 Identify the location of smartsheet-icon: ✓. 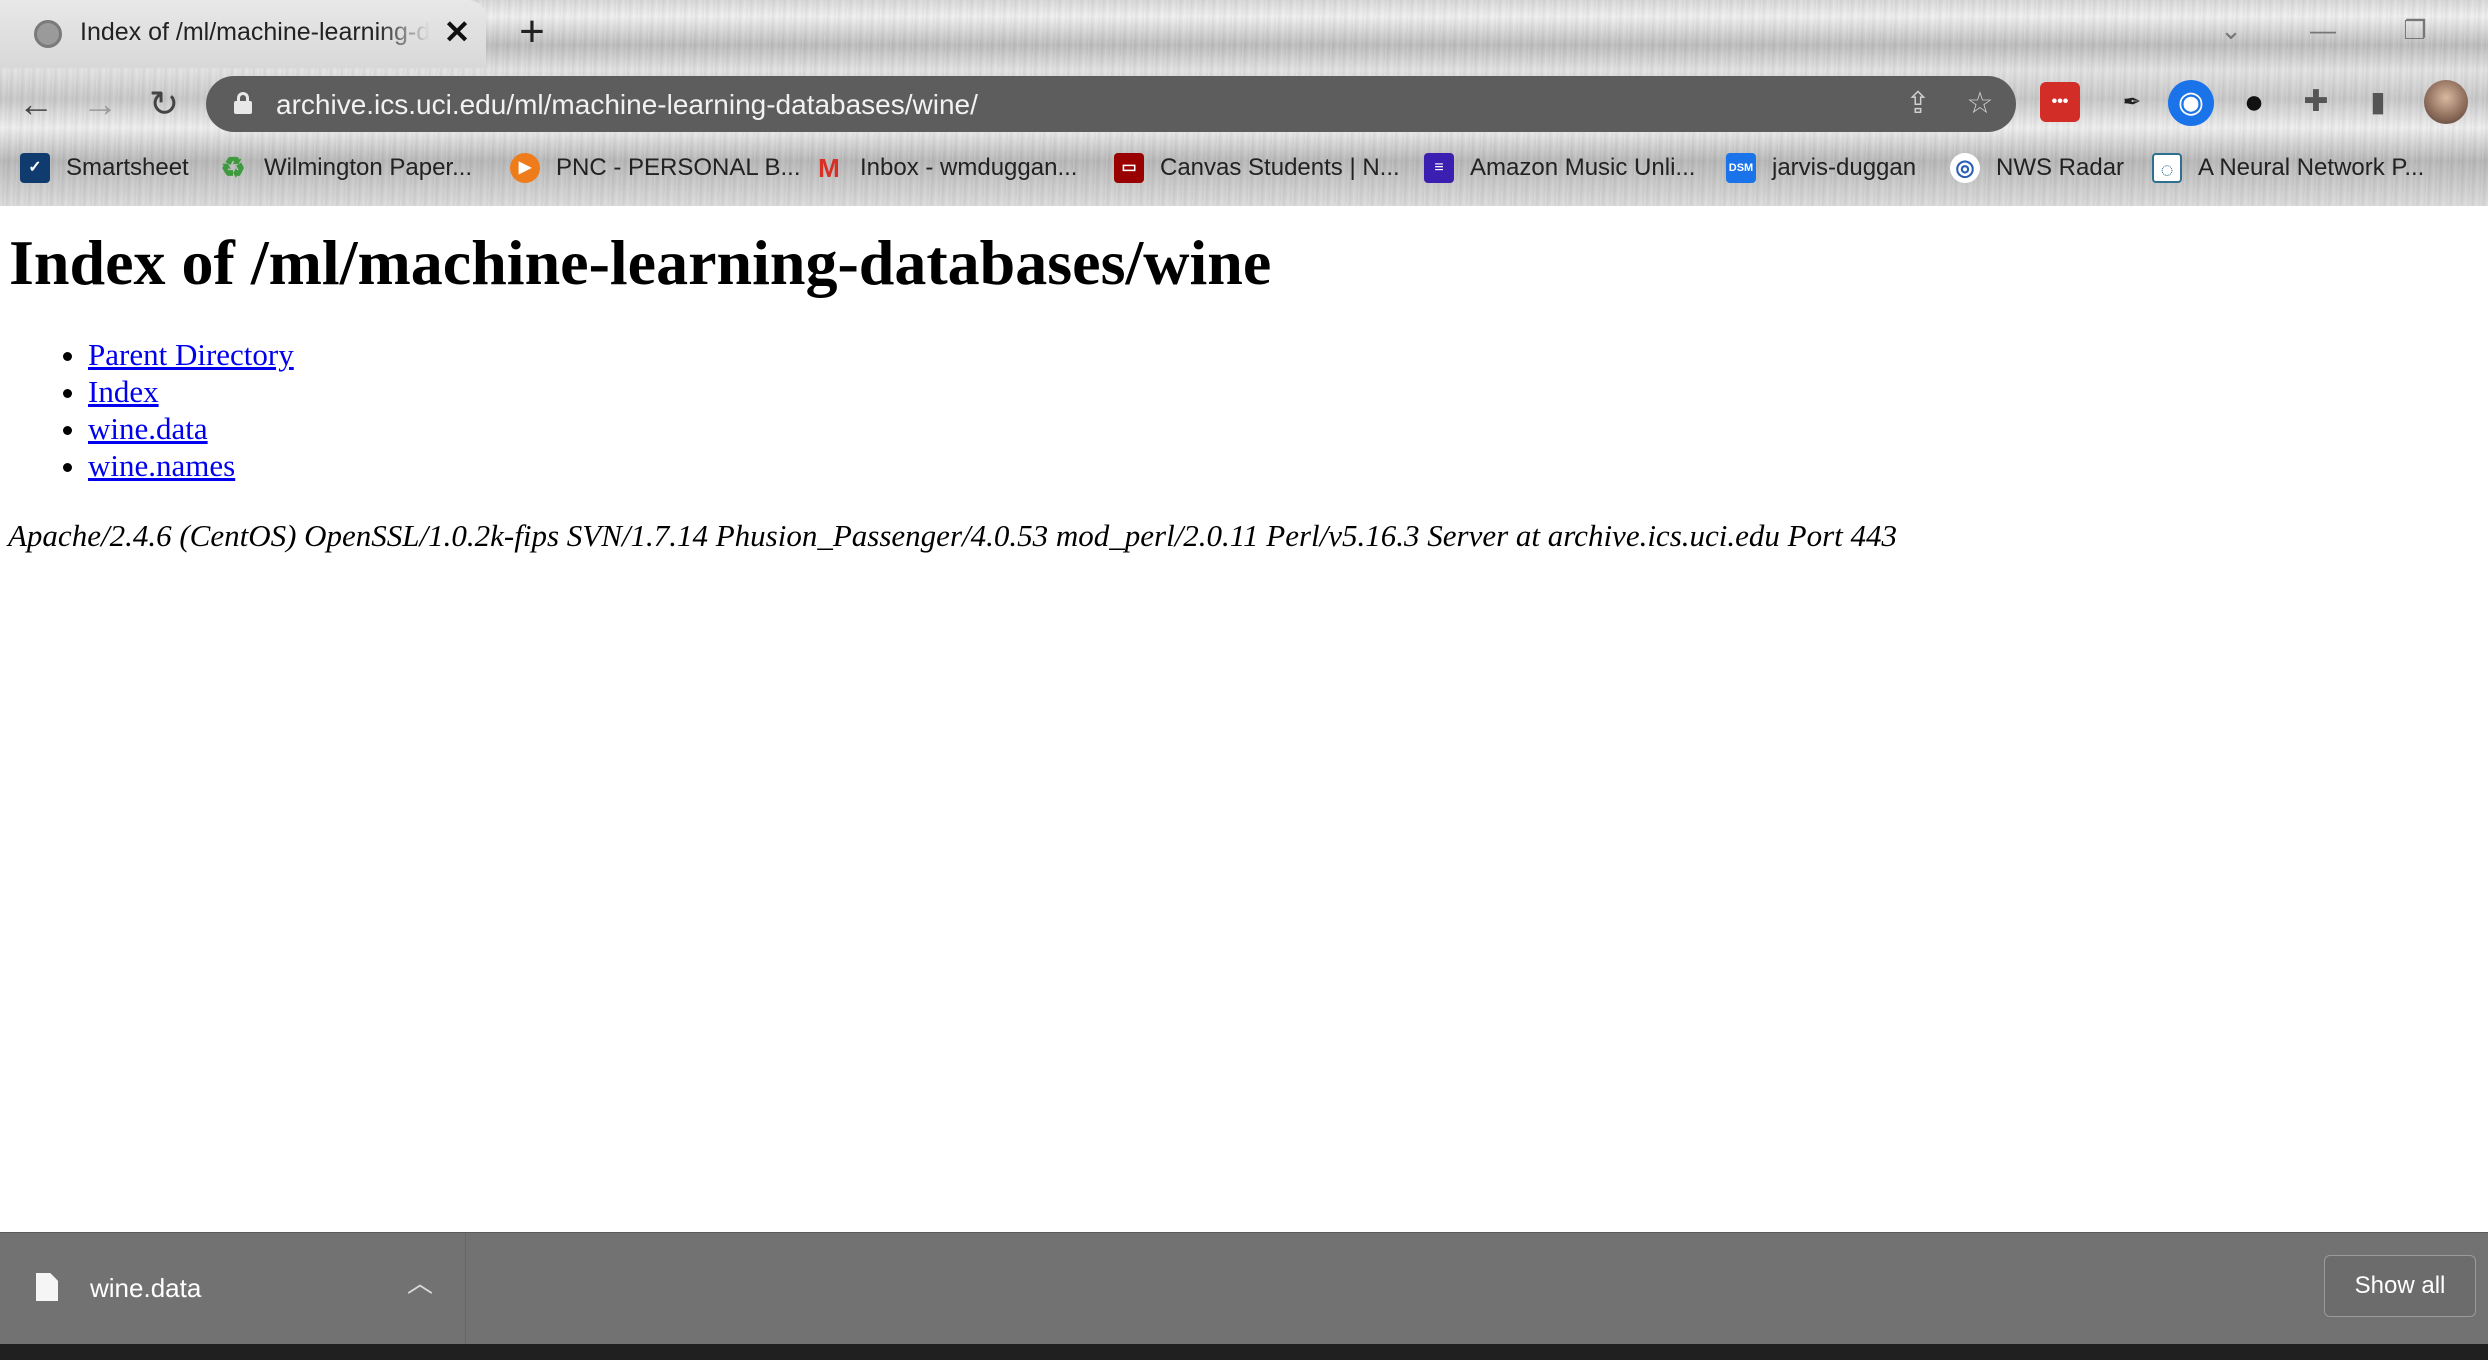
(35, 168).